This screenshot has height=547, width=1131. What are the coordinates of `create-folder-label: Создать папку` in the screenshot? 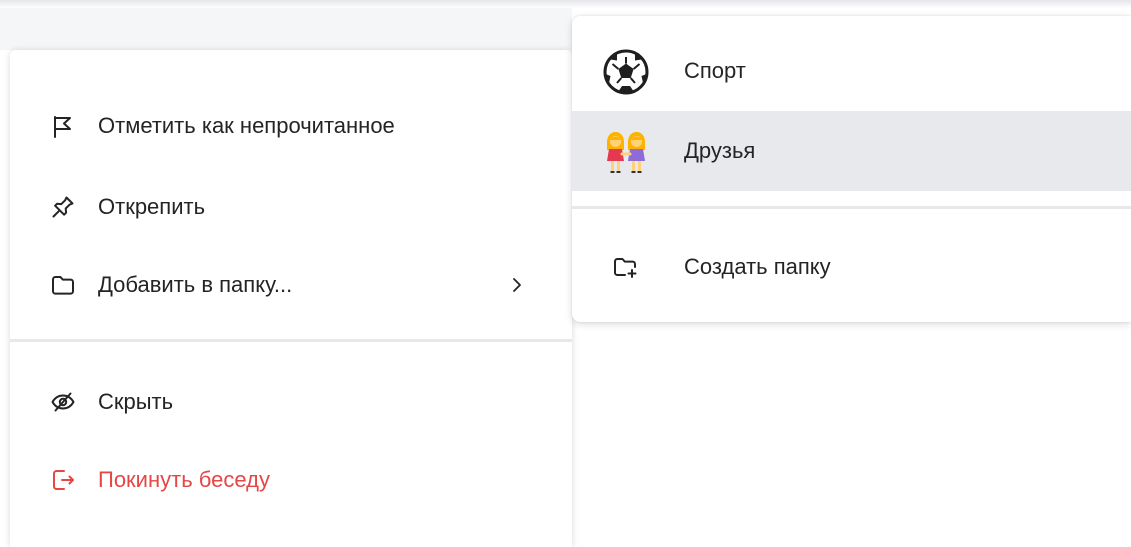 It's located at (757, 266).